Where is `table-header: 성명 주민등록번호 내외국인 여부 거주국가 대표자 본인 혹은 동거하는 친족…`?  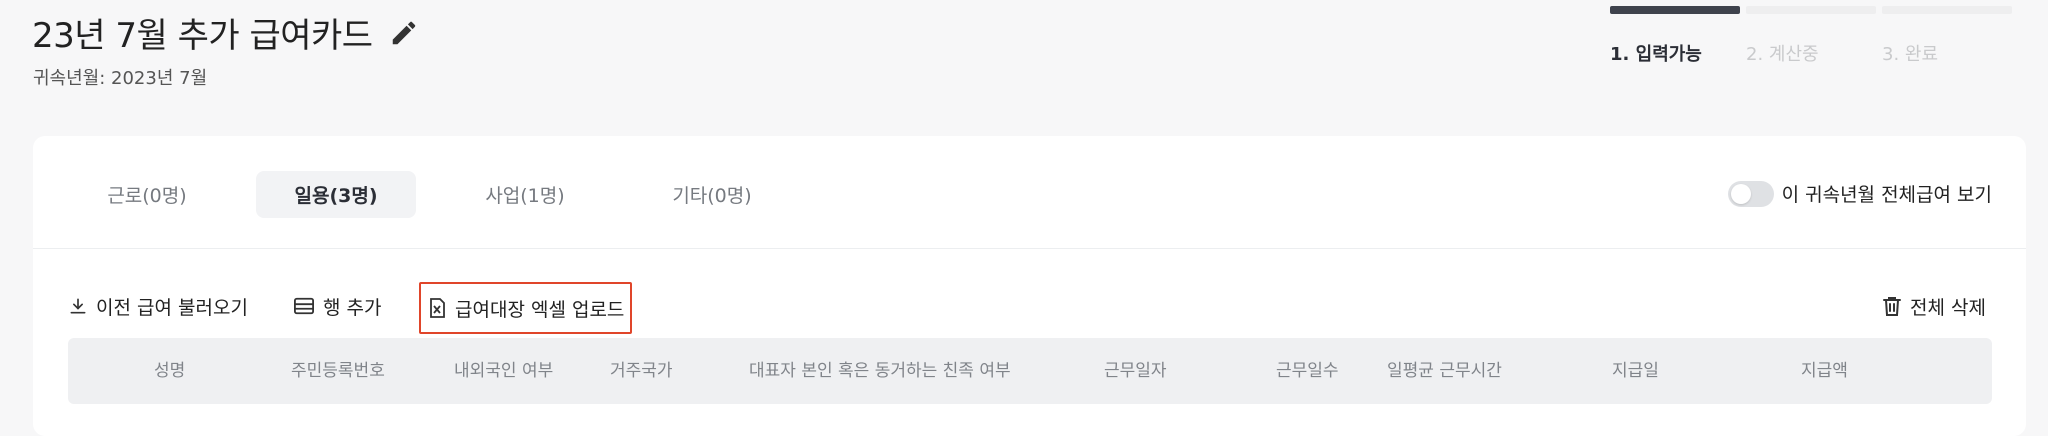 table-header: 성명 주민등록번호 내외국인 여부 거주국가 대표자 본인 혹은 동거하는 친족… is located at coordinates (1030, 371).